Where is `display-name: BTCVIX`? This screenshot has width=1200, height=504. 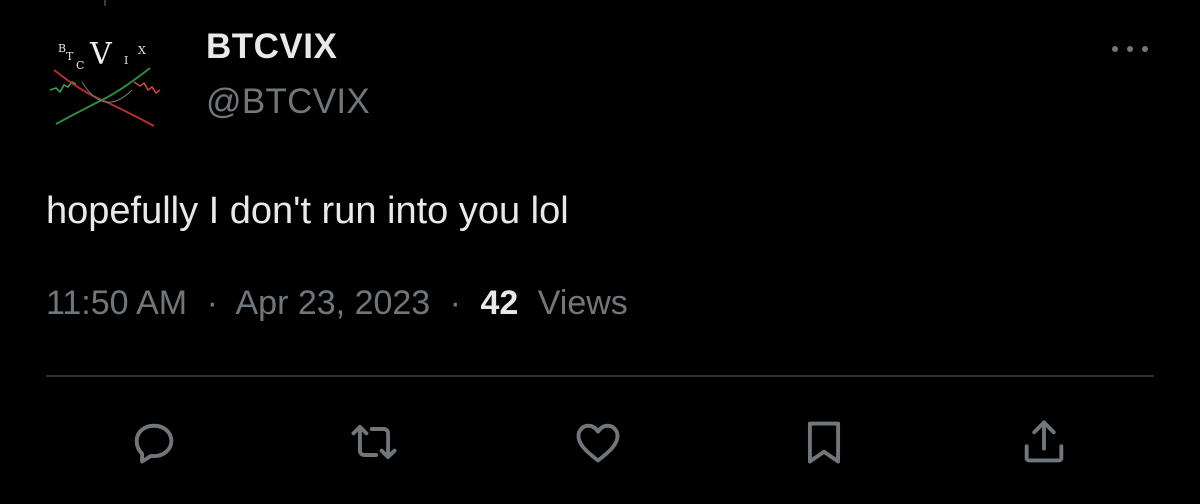
display-name: BTCVIX is located at coordinates (271, 47).